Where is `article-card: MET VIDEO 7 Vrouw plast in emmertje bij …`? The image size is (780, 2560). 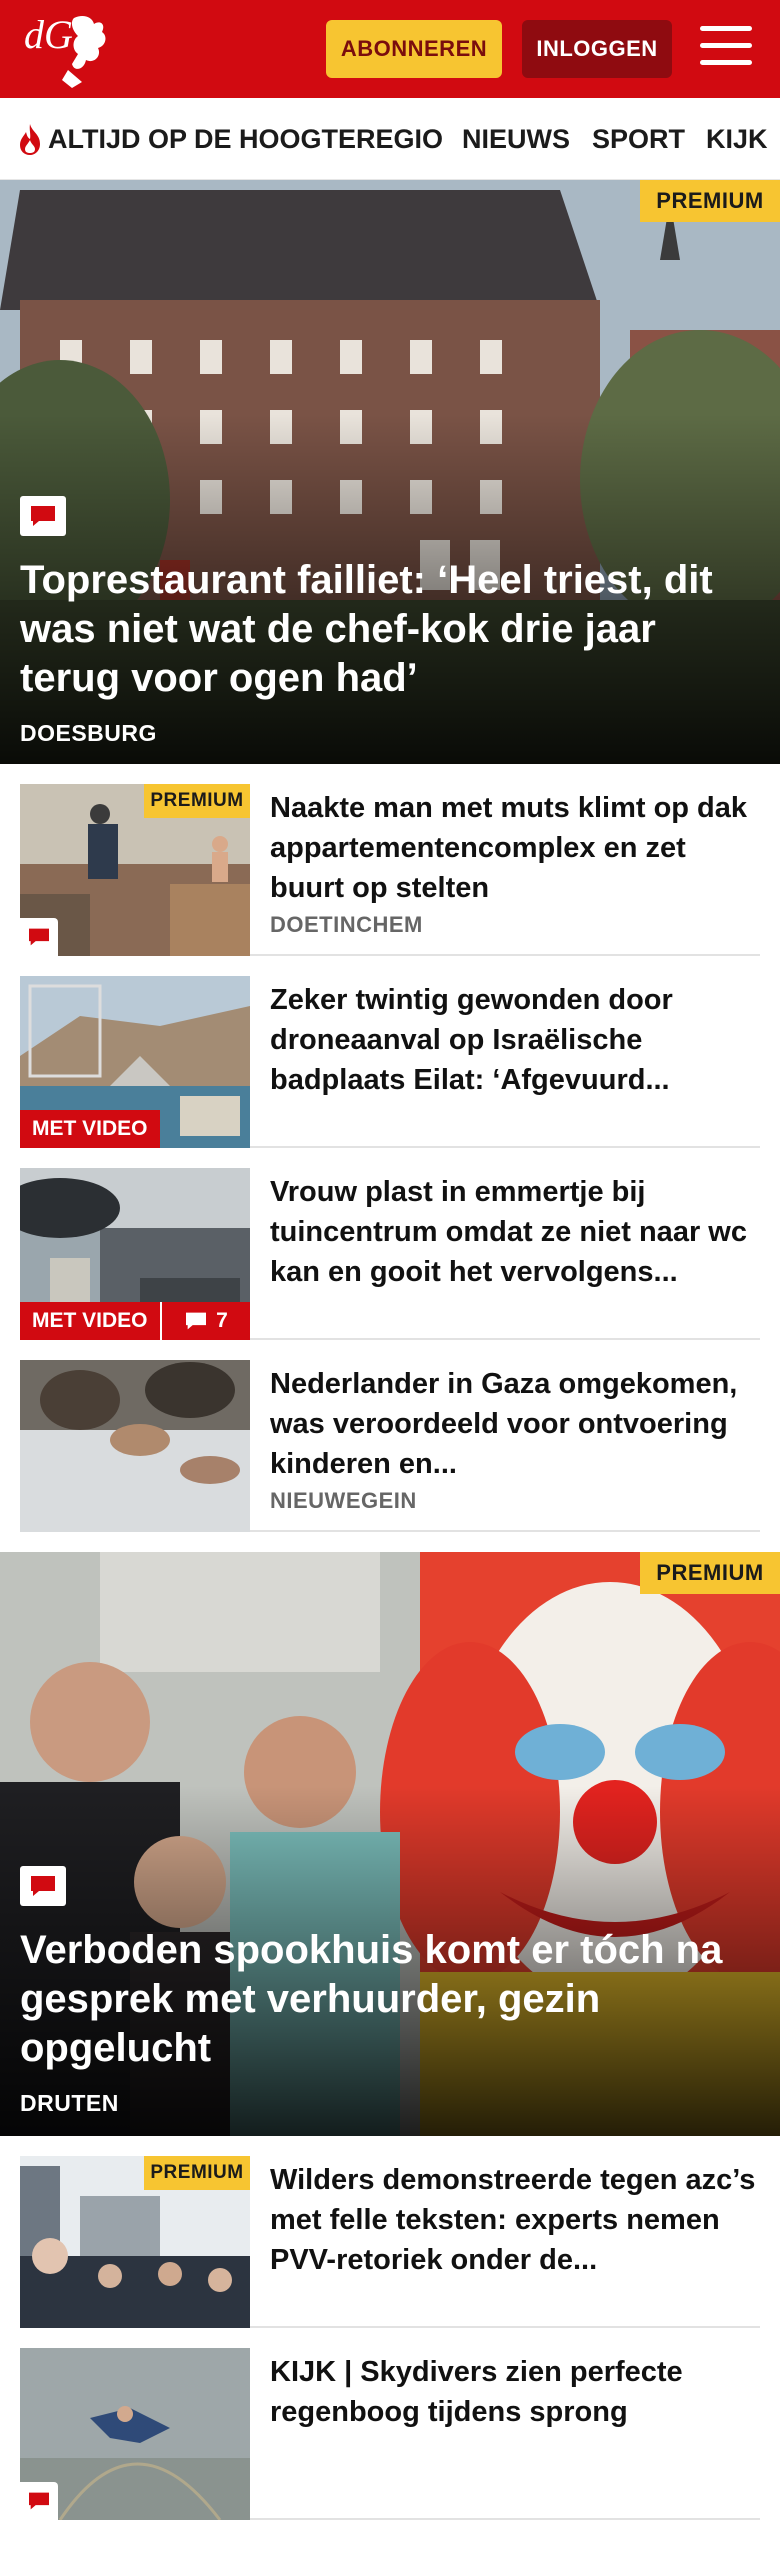
article-card: MET VIDEO 7 Vrouw plast in emmertje bij … is located at coordinates (390, 1254).